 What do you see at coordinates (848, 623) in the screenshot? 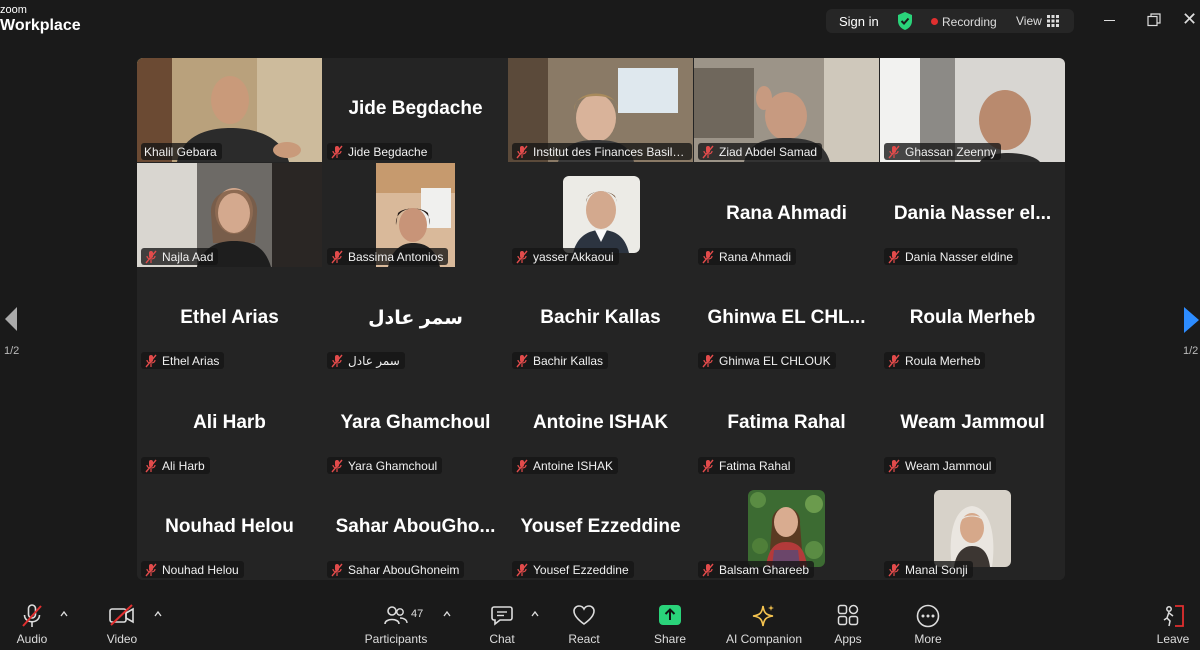
I see `apps-button: Apps` at bounding box center [848, 623].